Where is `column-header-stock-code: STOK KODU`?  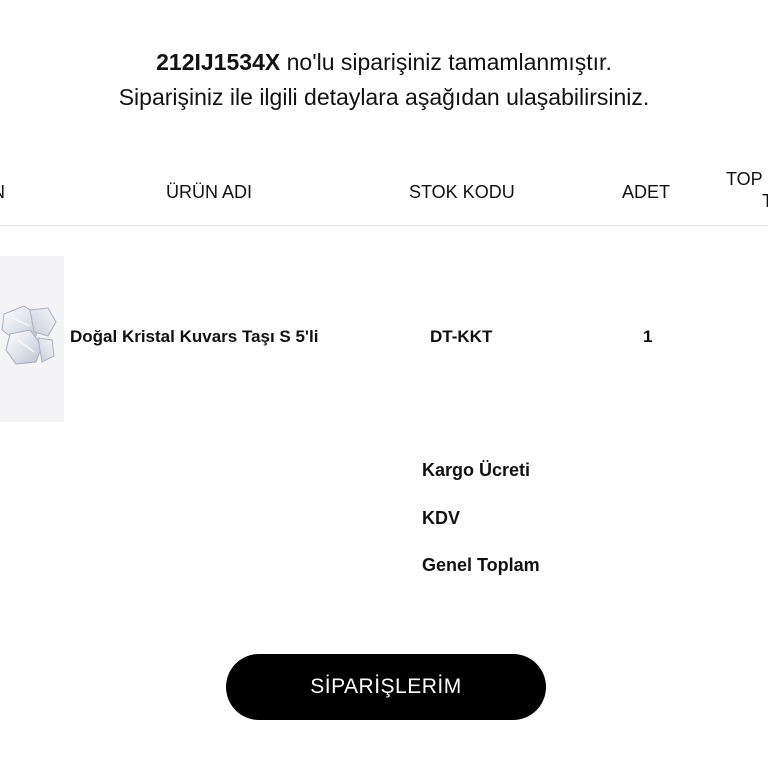 column-header-stock-code: STOK KODU is located at coordinates (462, 192).